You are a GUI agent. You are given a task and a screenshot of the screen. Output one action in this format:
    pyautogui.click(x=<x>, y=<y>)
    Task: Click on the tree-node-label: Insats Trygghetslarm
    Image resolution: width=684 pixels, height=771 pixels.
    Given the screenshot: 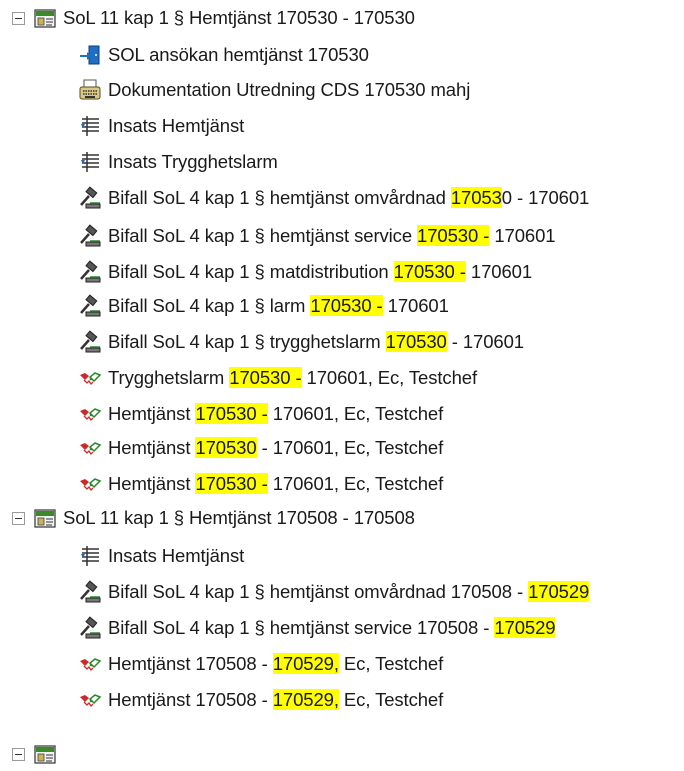 What is the action you would take?
    pyautogui.click(x=193, y=162)
    